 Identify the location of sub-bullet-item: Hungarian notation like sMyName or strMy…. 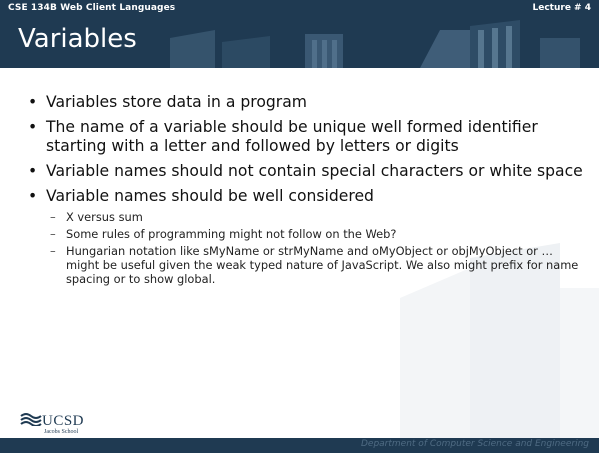
(317, 265).